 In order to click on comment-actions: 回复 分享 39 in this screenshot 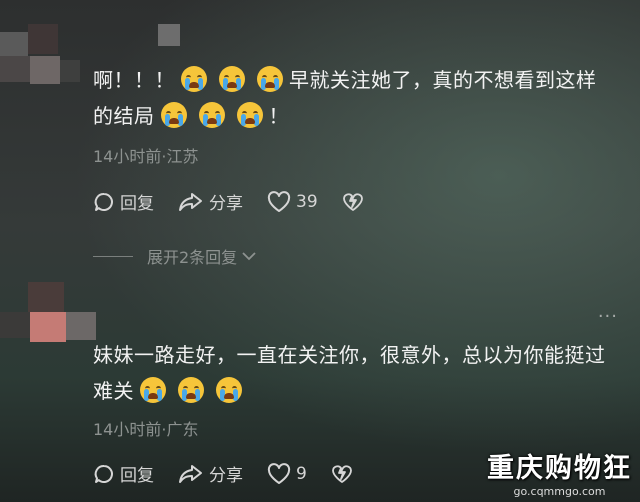, I will do `click(243, 201)`.